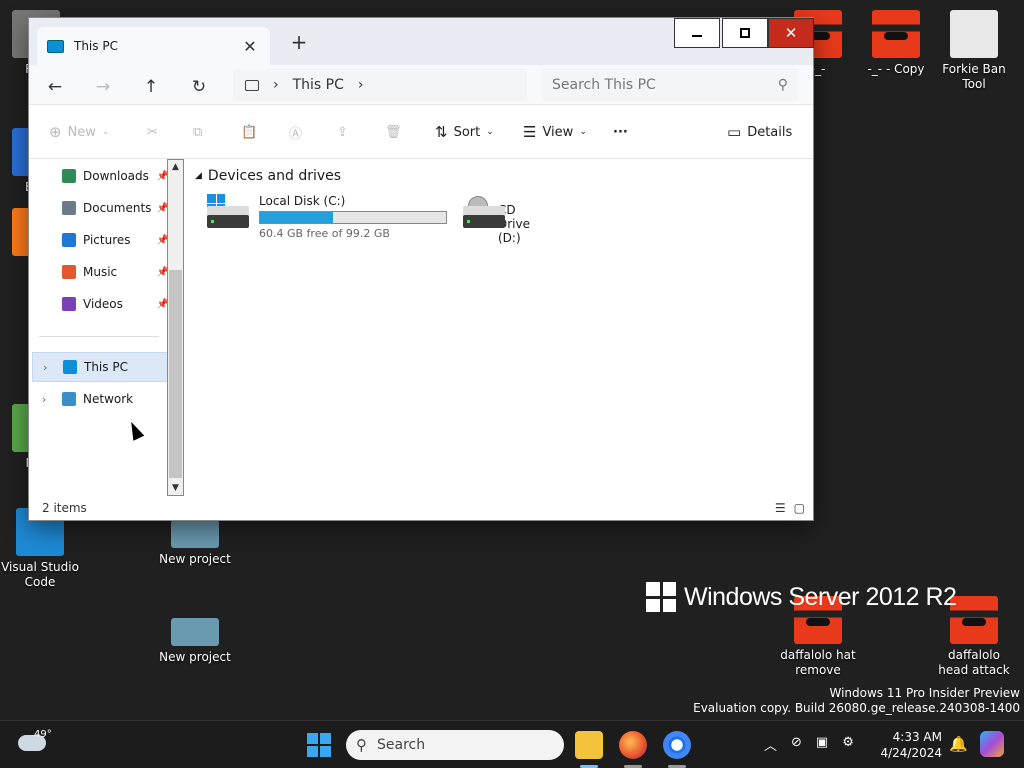 The image size is (1024, 768). What do you see at coordinates (633, 745) in the screenshot?
I see `firefox-icon` at bounding box center [633, 745].